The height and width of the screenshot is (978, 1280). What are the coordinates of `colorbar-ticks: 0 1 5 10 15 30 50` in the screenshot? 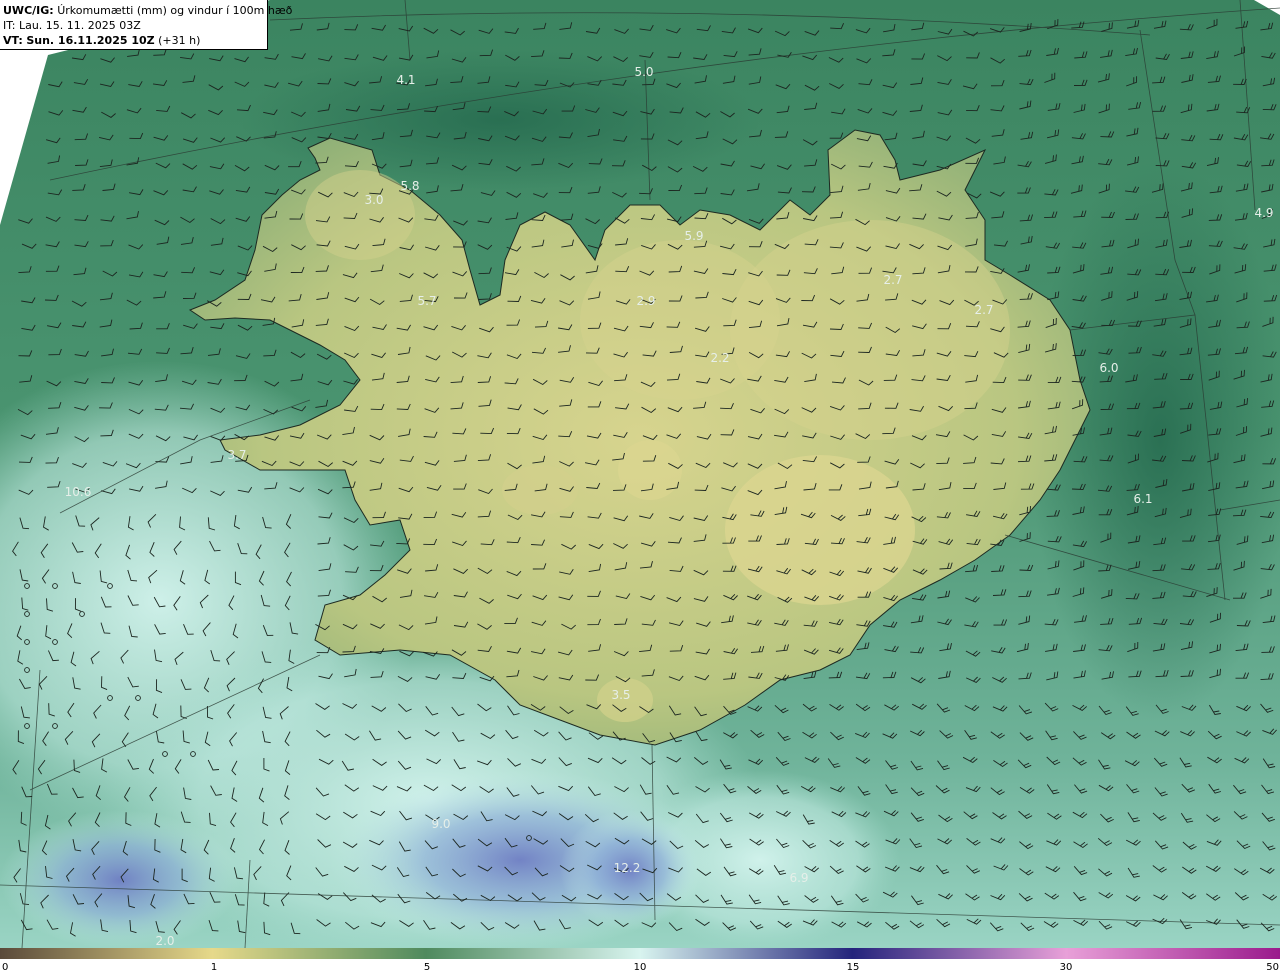 It's located at (640, 969).